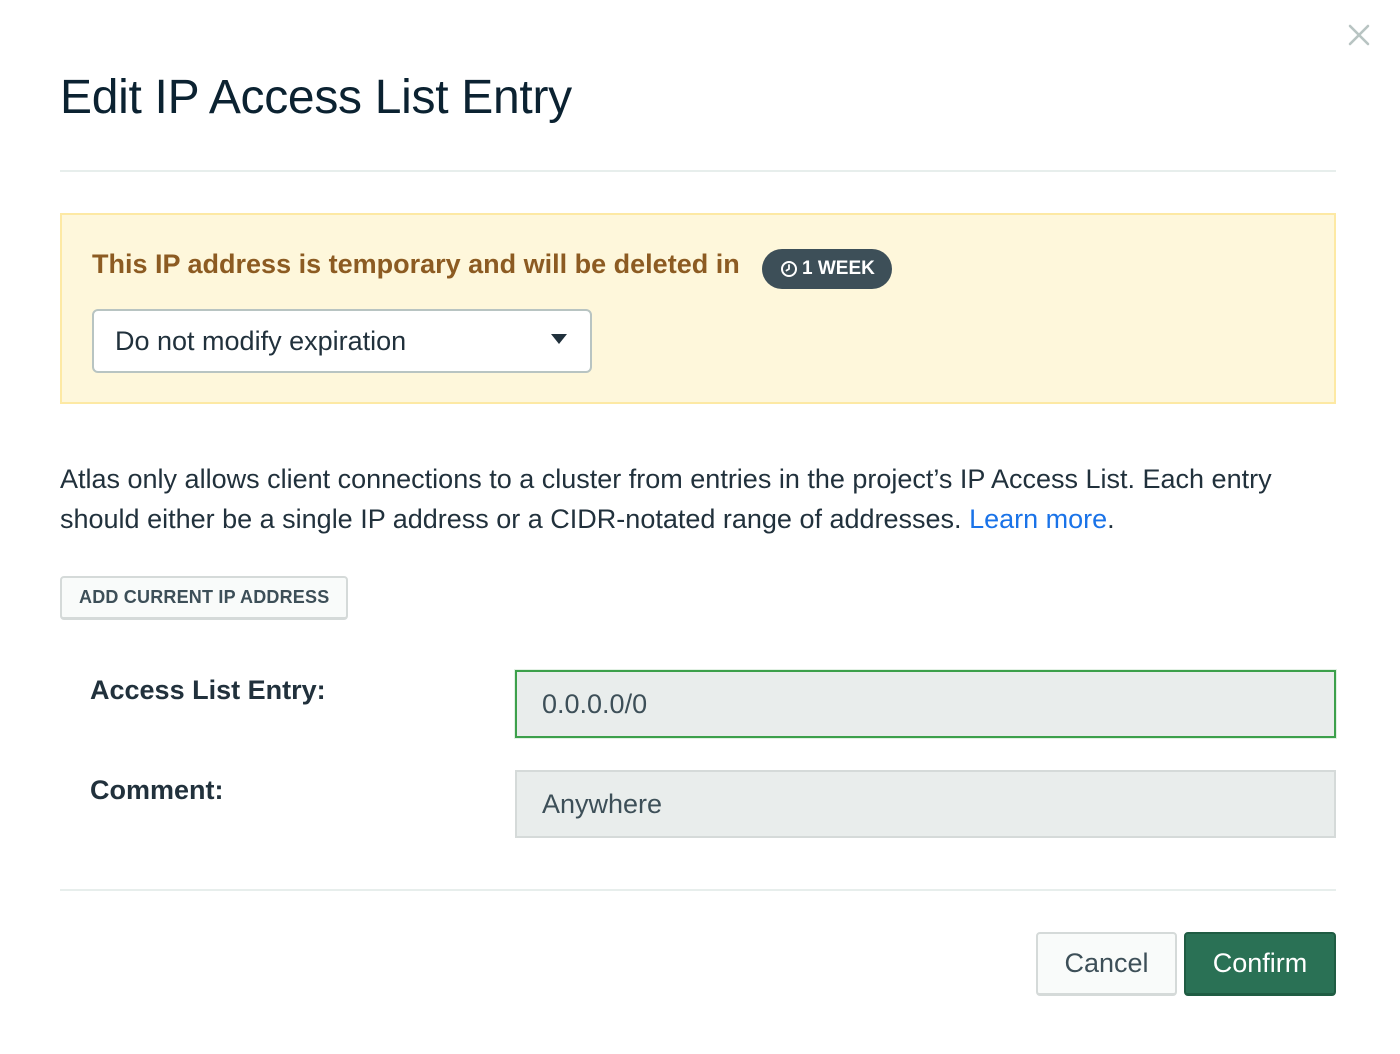 The image size is (1400, 1054). I want to click on footer-divider, so click(698, 890).